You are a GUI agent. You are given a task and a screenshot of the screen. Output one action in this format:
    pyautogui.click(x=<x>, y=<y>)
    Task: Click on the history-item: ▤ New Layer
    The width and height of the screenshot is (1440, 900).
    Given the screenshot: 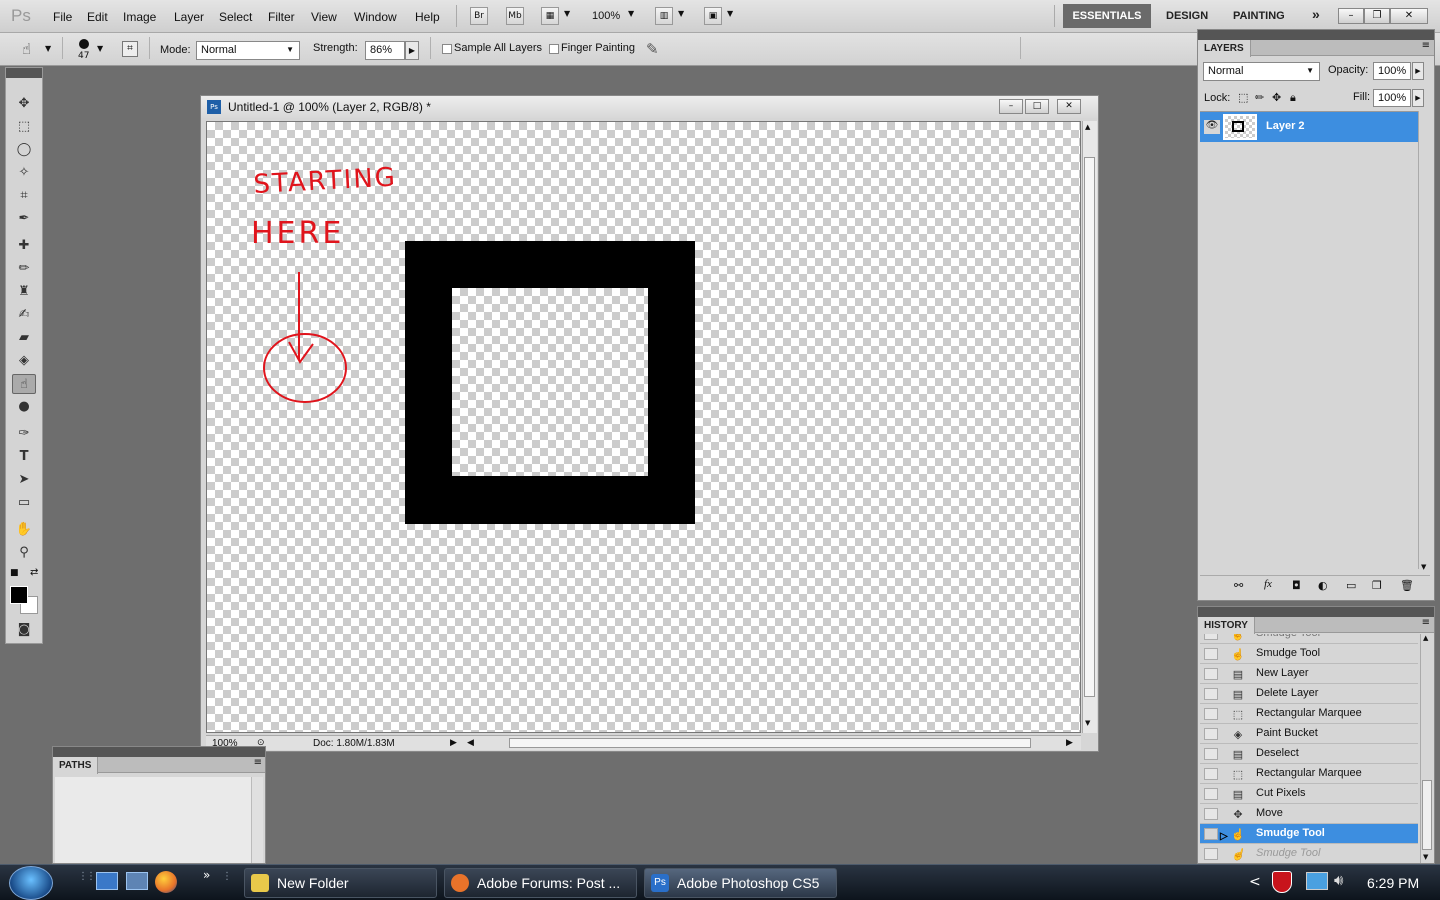 What is the action you would take?
    pyautogui.click(x=1309, y=674)
    